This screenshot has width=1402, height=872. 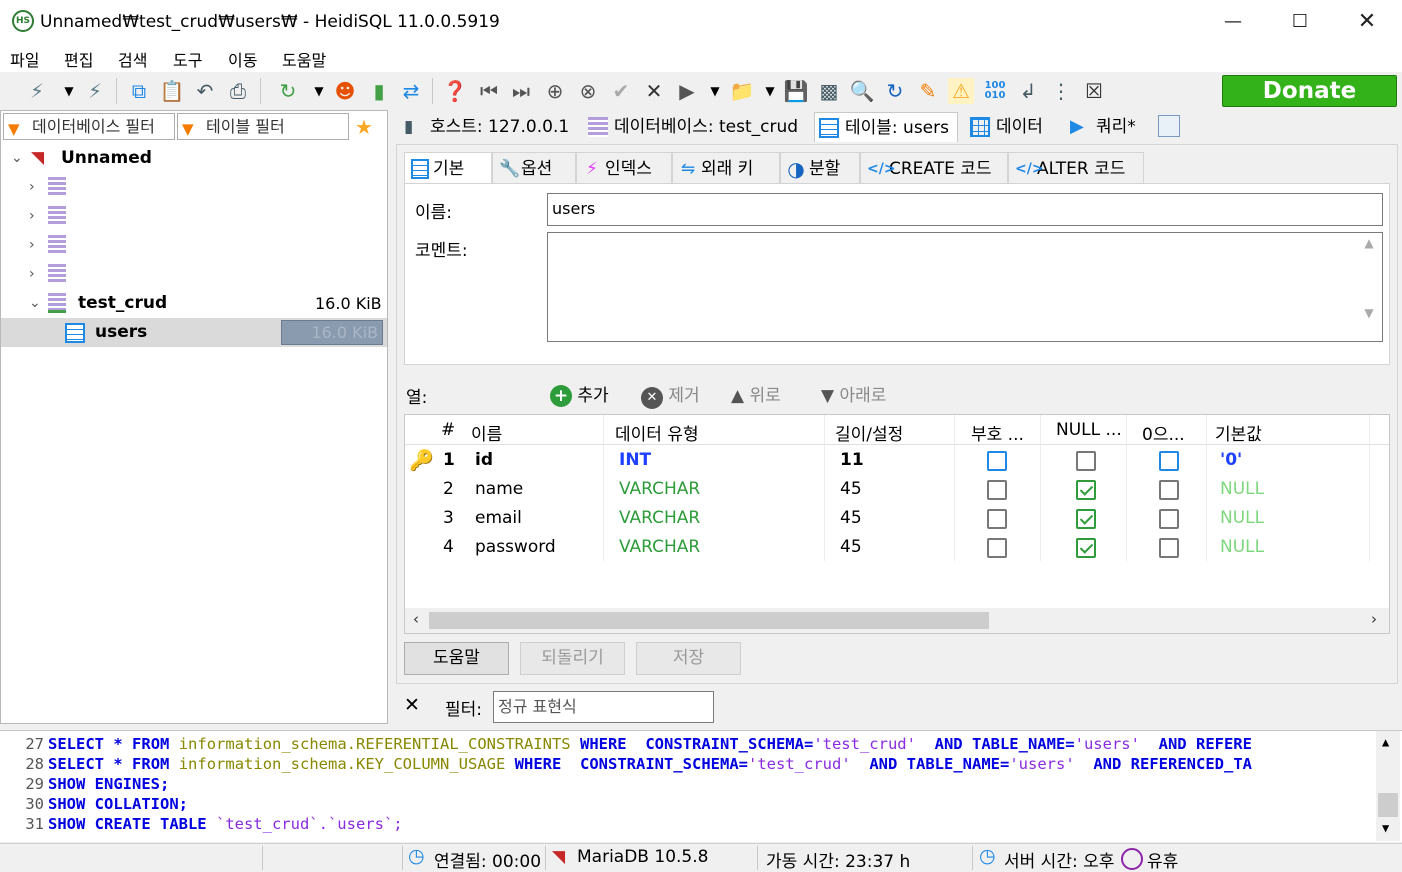 What do you see at coordinates (688, 658) in the screenshot?
I see `save-button: 저장` at bounding box center [688, 658].